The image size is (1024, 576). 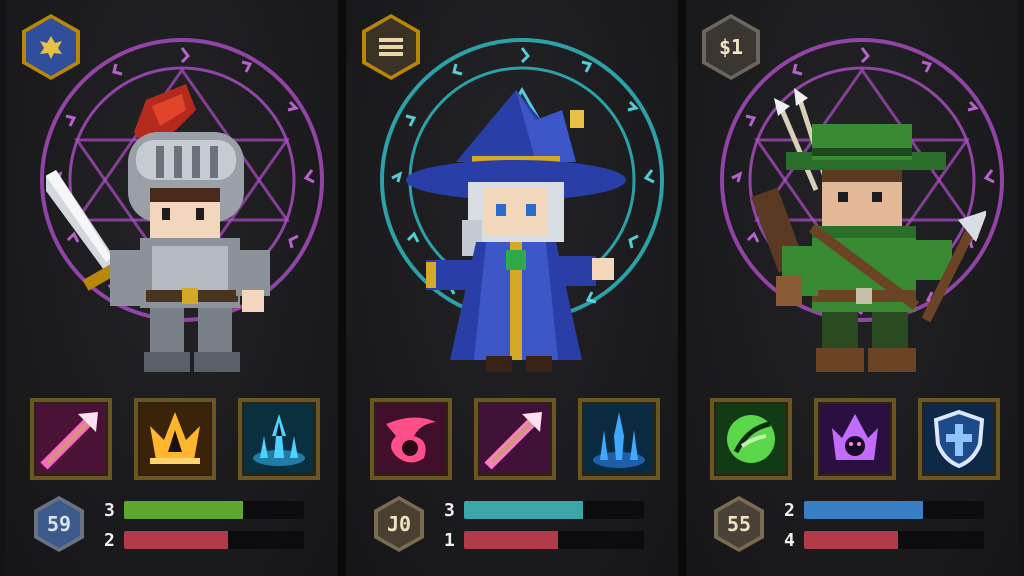 I want to click on stat-row: 1, so click(x=544, y=540).